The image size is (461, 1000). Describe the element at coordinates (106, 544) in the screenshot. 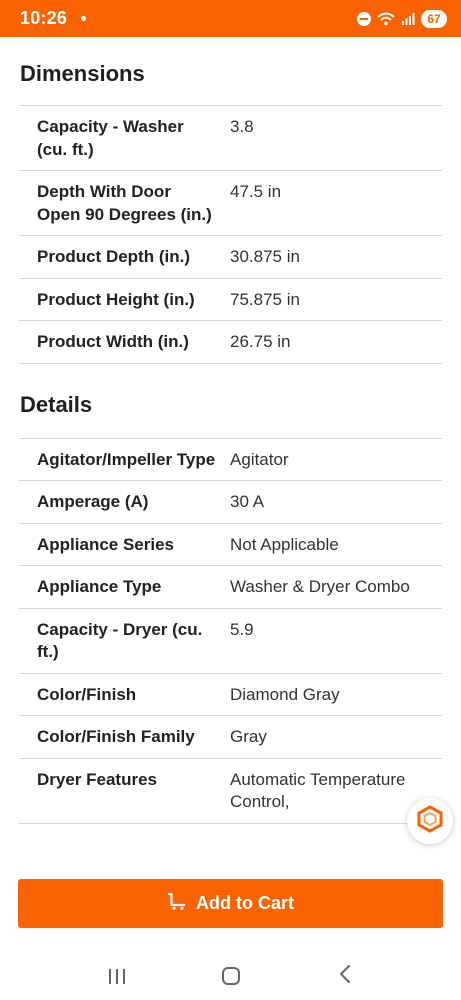

I see `spec-label: Appliance Series` at that location.